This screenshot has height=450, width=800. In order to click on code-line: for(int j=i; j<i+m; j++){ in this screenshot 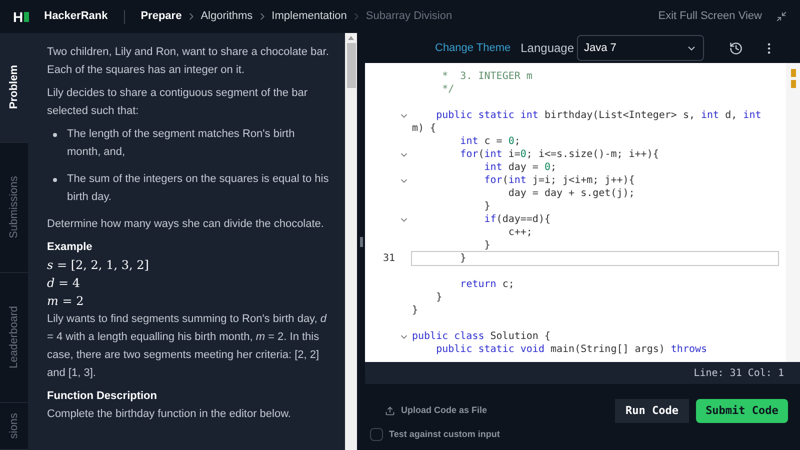, I will do `click(559, 180)`.